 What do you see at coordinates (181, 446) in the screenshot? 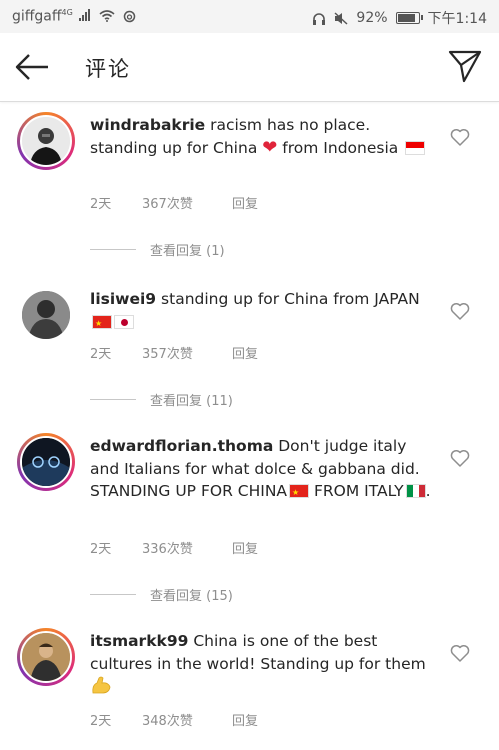
I see `comment-username: edwardflorian.thoma` at bounding box center [181, 446].